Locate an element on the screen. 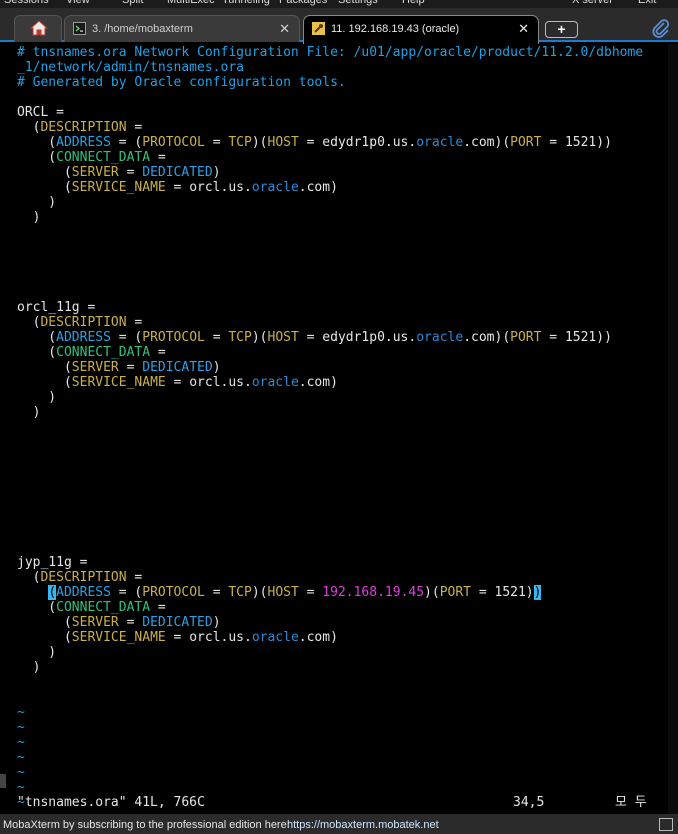 Image resolution: width=678 pixels, height=834 pixels. home-tab is located at coordinates (38, 28).